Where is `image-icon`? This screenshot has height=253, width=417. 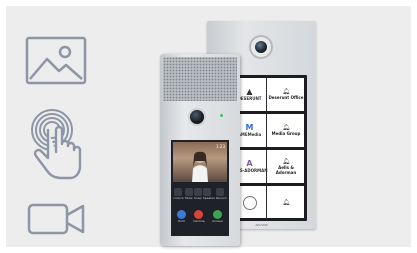
image-icon is located at coordinates (56, 61).